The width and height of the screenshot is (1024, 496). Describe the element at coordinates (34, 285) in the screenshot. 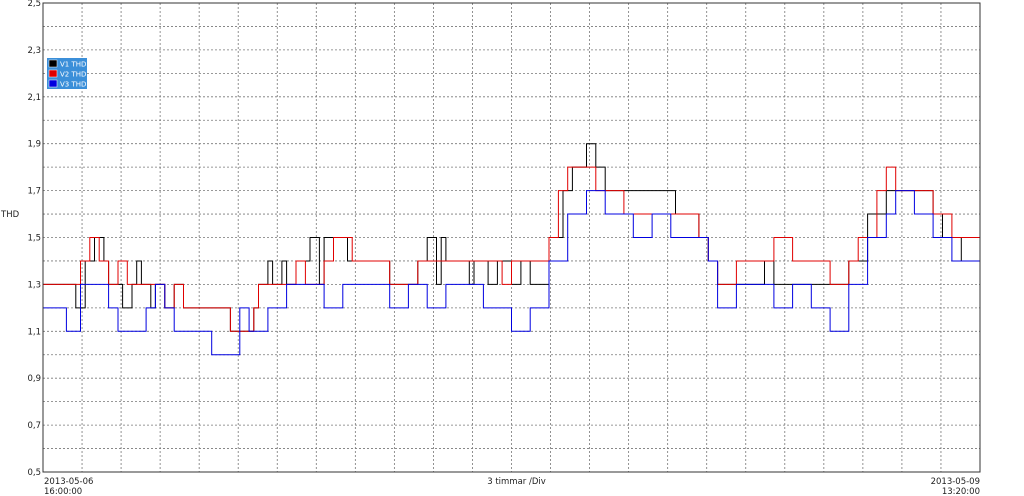

I see `y-tick-label: 1,3` at that location.